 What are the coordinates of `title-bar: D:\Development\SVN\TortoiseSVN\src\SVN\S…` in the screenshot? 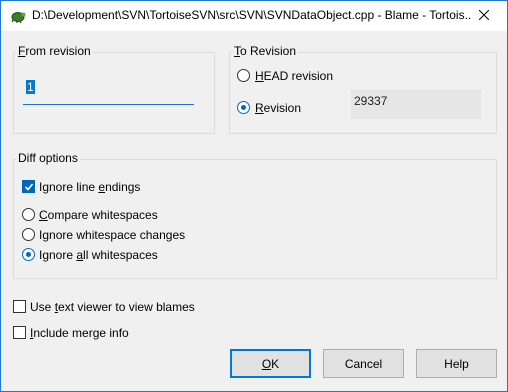 It's located at (254, 16).